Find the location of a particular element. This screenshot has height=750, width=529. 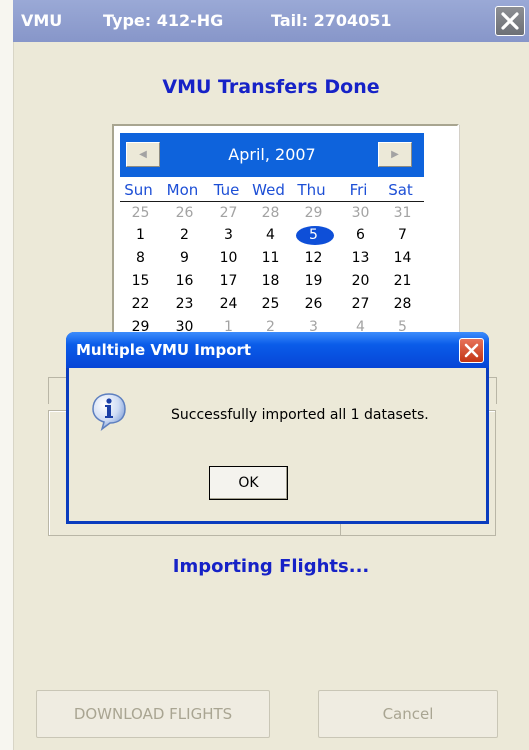

weekday-header: Sun Mon Tue Wed Thu Fri Sat is located at coordinates (272, 191).